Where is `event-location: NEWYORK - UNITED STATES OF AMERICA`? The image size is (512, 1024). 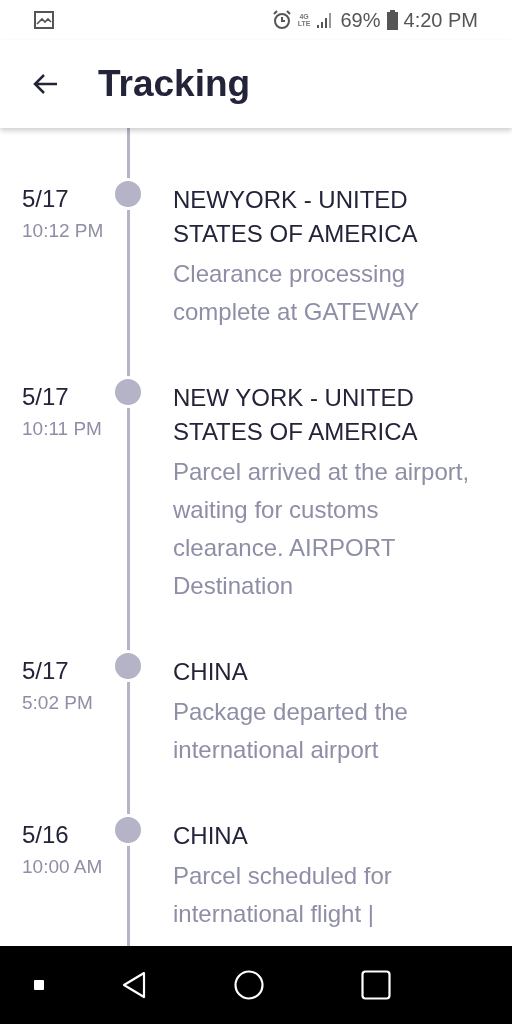 event-location: NEWYORK - UNITED STATES OF AMERICA is located at coordinates (296, 217).